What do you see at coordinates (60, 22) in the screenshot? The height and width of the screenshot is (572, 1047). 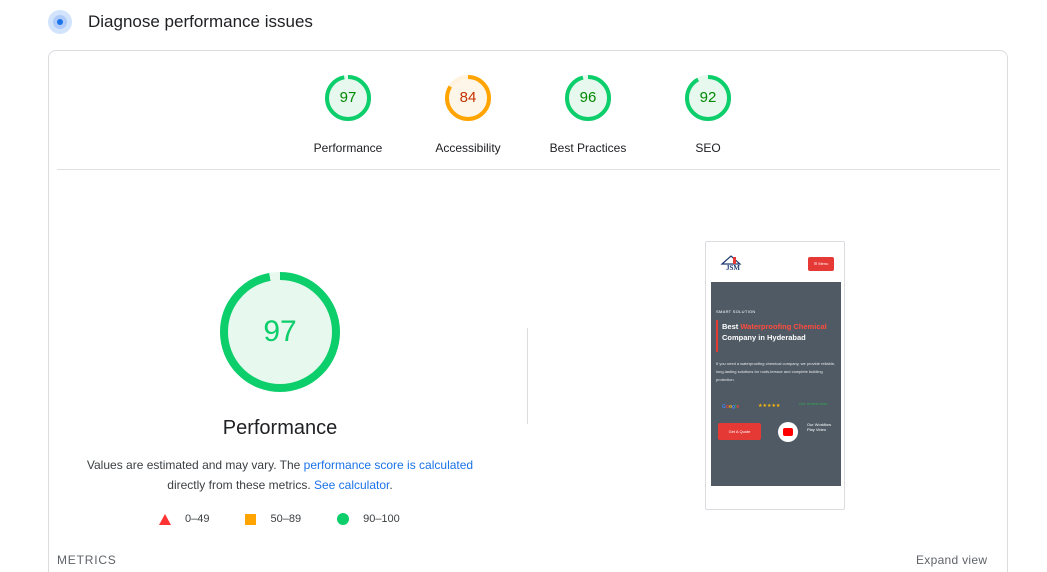 I see `lighthouse-icon` at bounding box center [60, 22].